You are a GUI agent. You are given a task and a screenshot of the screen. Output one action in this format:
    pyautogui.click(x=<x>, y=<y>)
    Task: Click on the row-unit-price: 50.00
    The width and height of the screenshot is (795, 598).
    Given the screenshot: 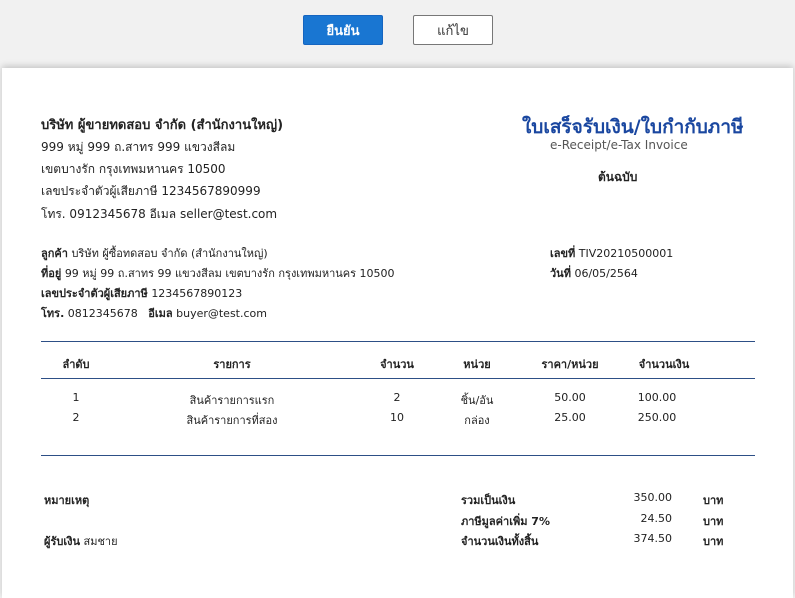 What is the action you would take?
    pyautogui.click(x=570, y=397)
    